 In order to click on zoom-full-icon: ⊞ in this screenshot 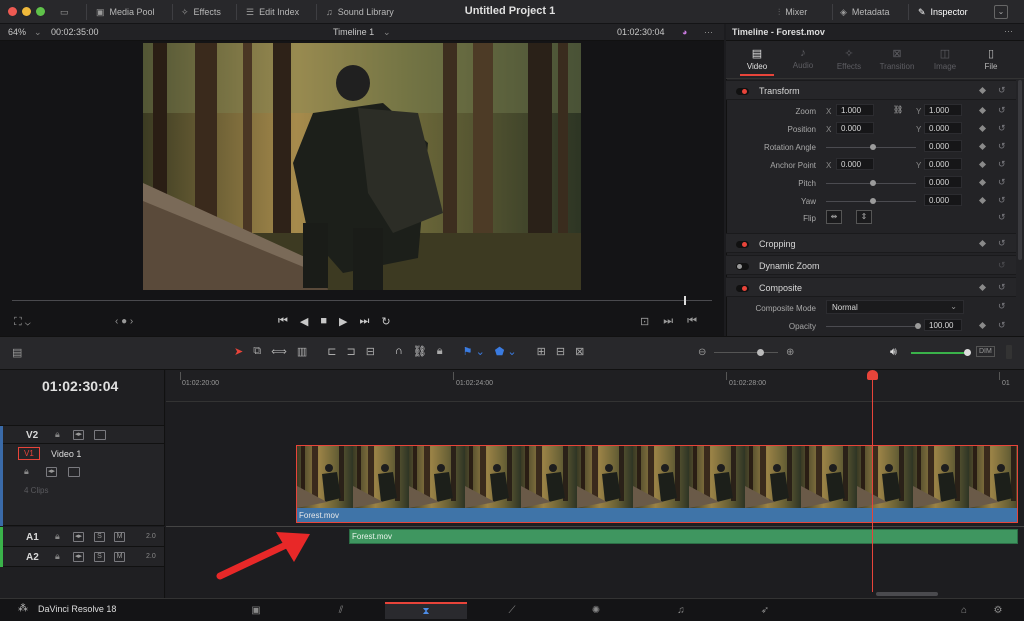, I will do `click(541, 351)`.